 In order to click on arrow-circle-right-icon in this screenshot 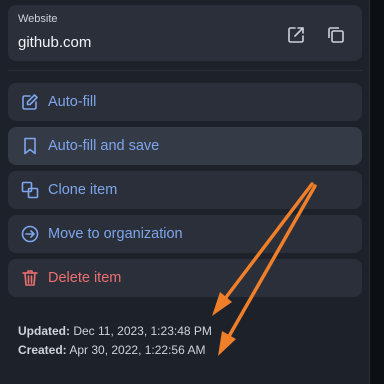, I will do `click(30, 234)`.